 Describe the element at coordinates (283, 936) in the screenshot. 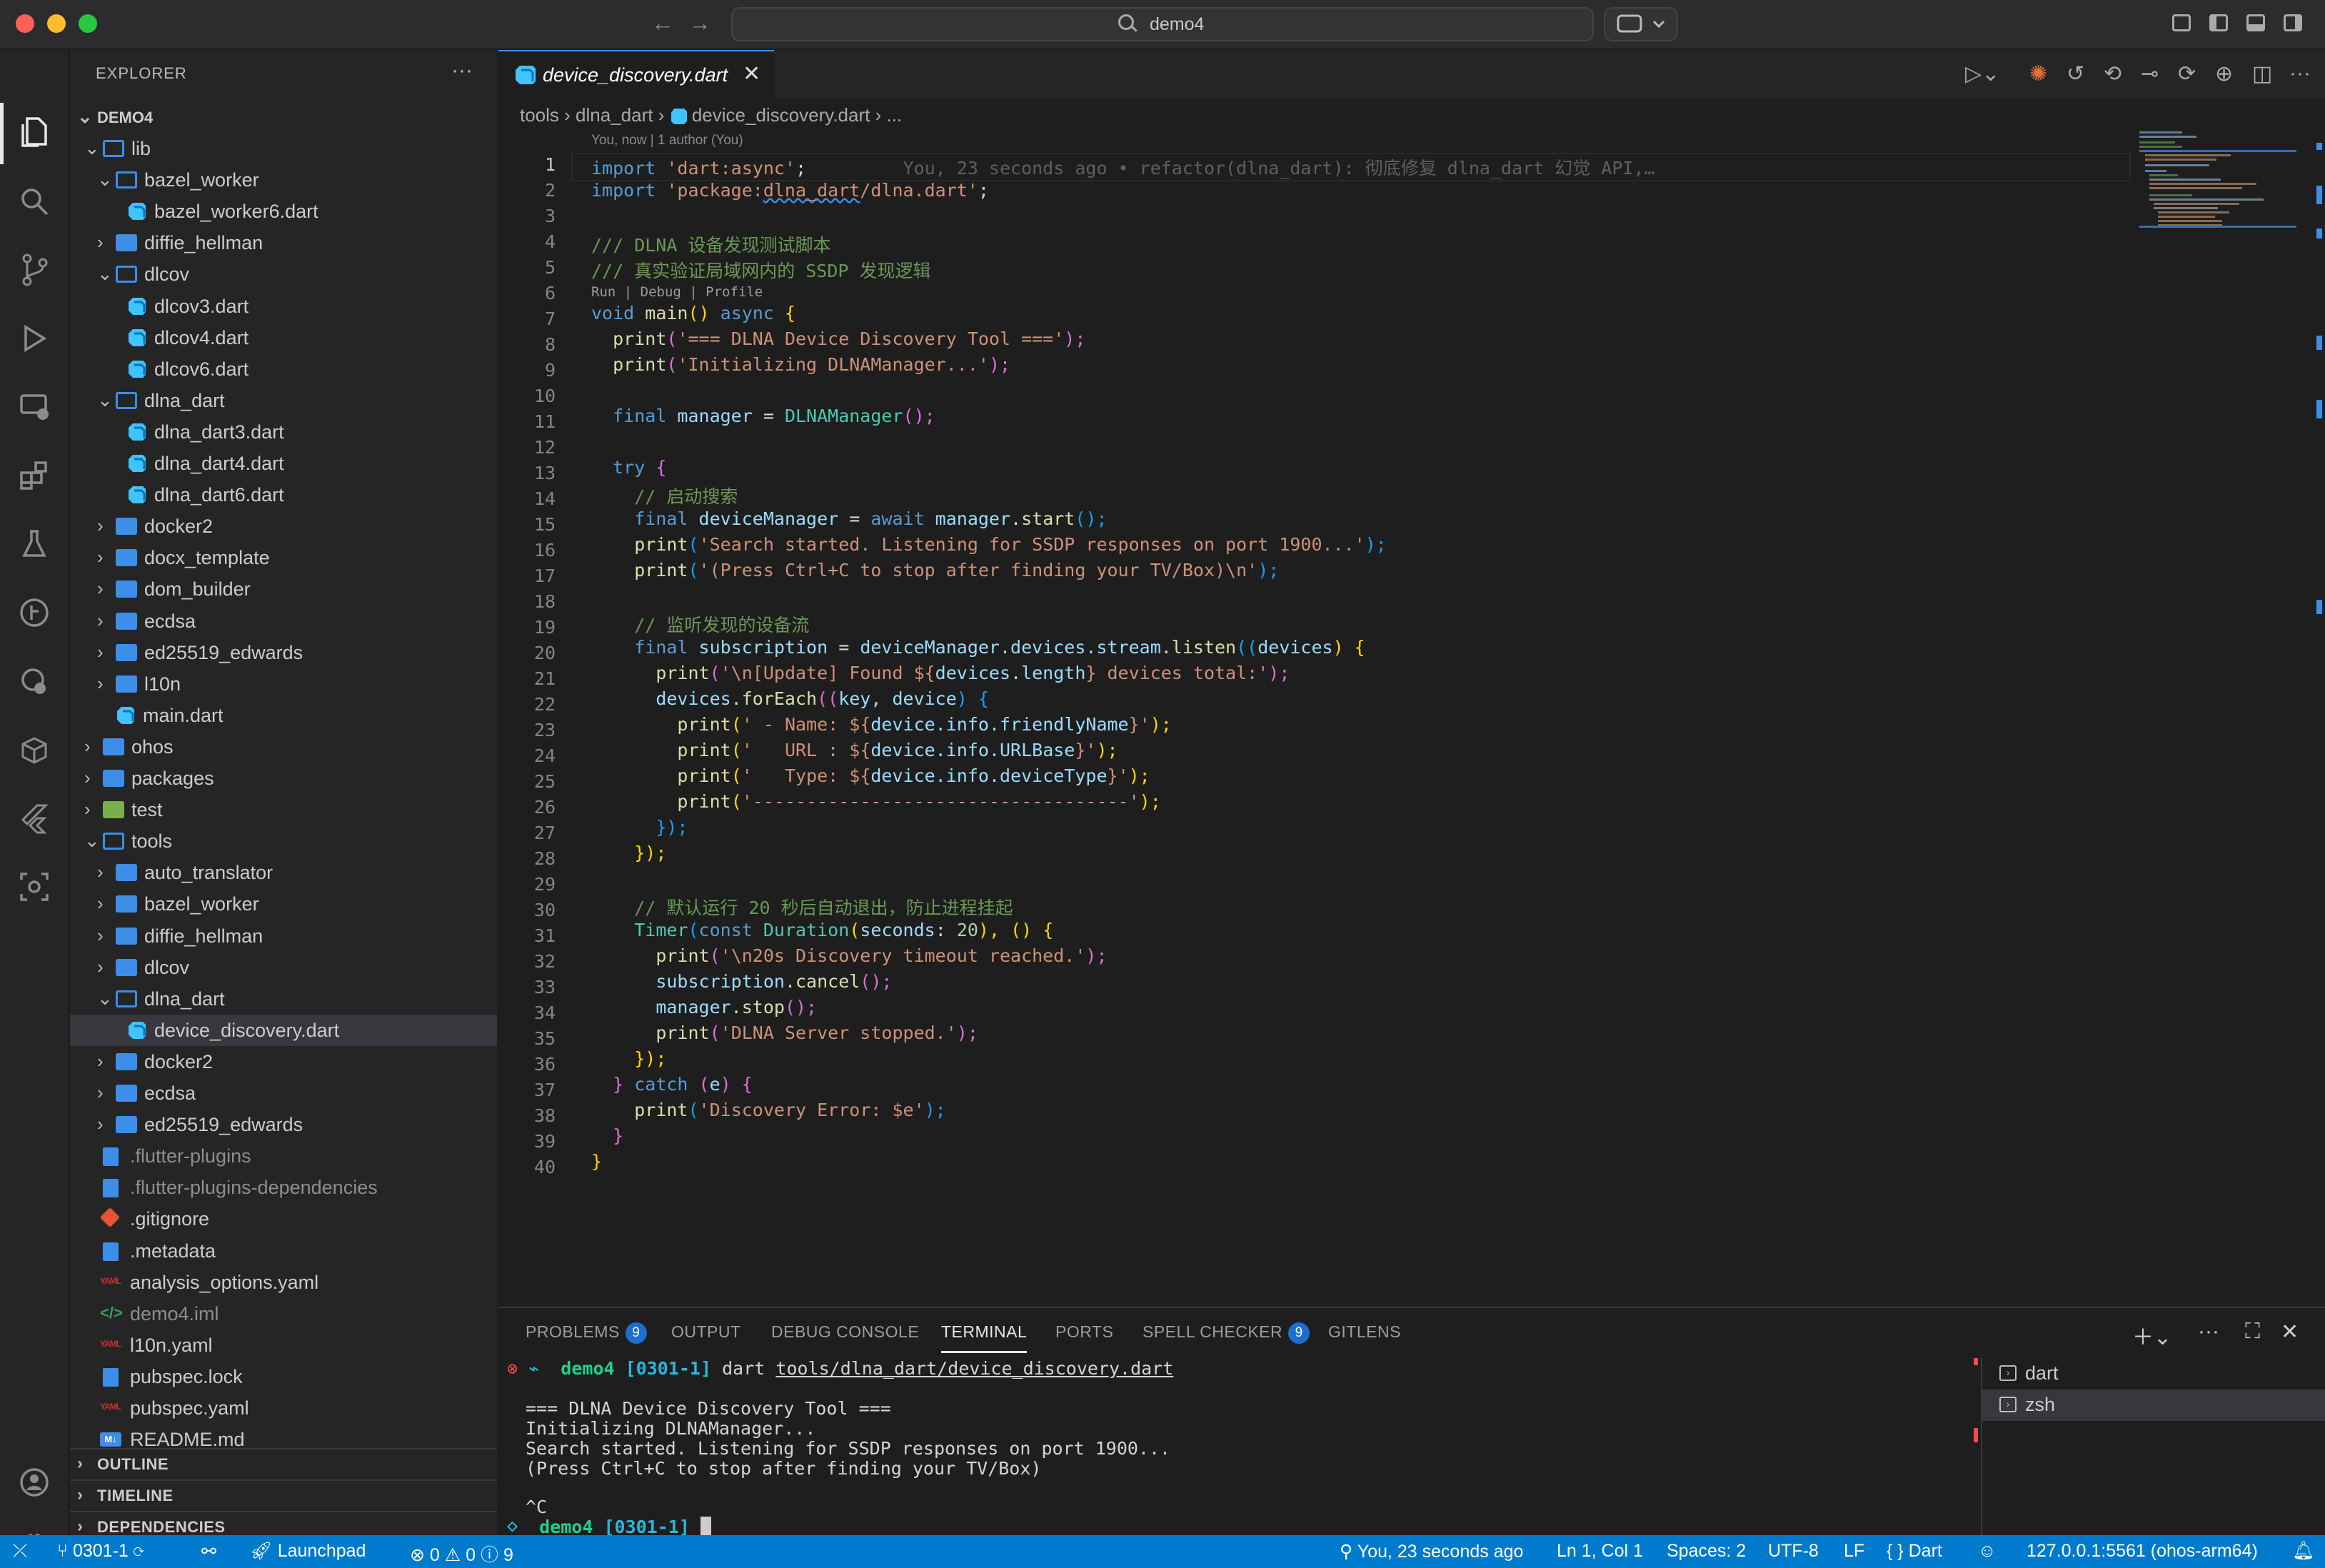

I see `tree-folder: › diffie_hellman` at that location.